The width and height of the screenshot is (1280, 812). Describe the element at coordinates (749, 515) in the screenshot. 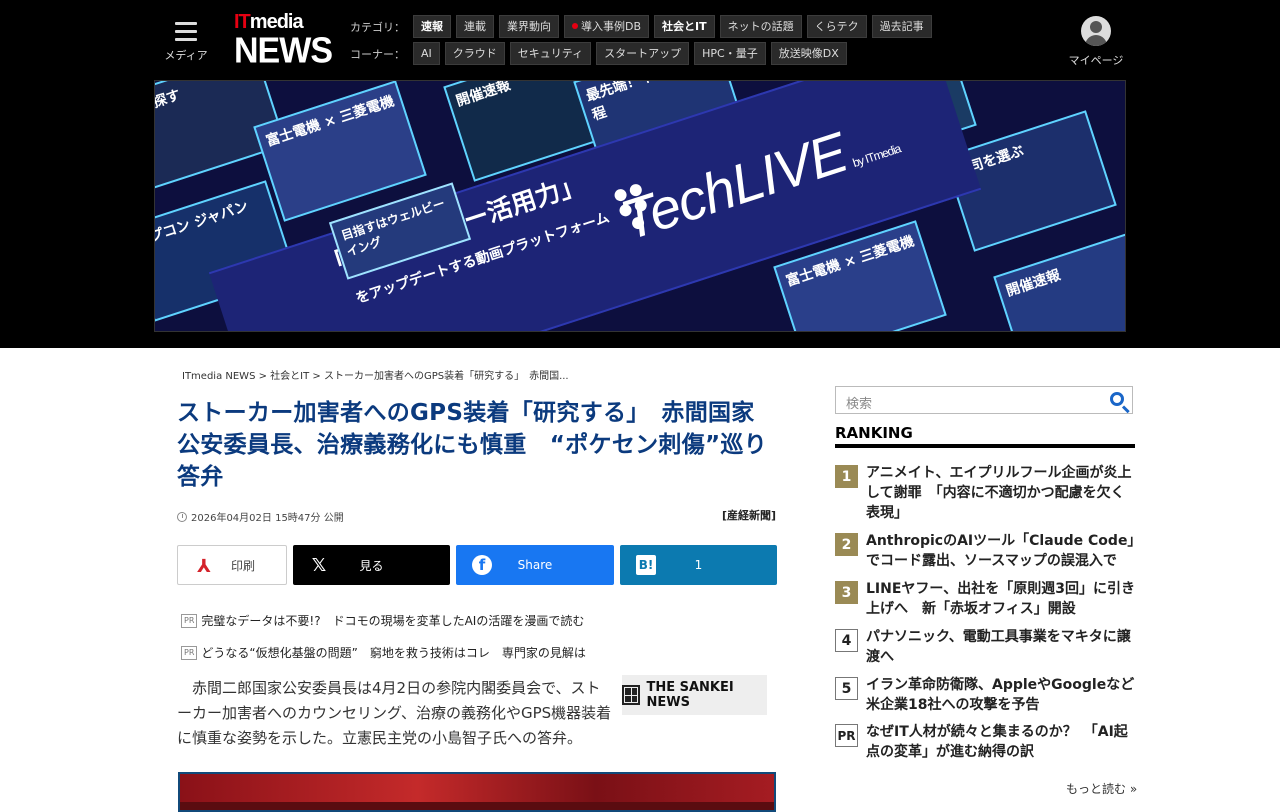

I see `article-source: [産経新聞]` at that location.